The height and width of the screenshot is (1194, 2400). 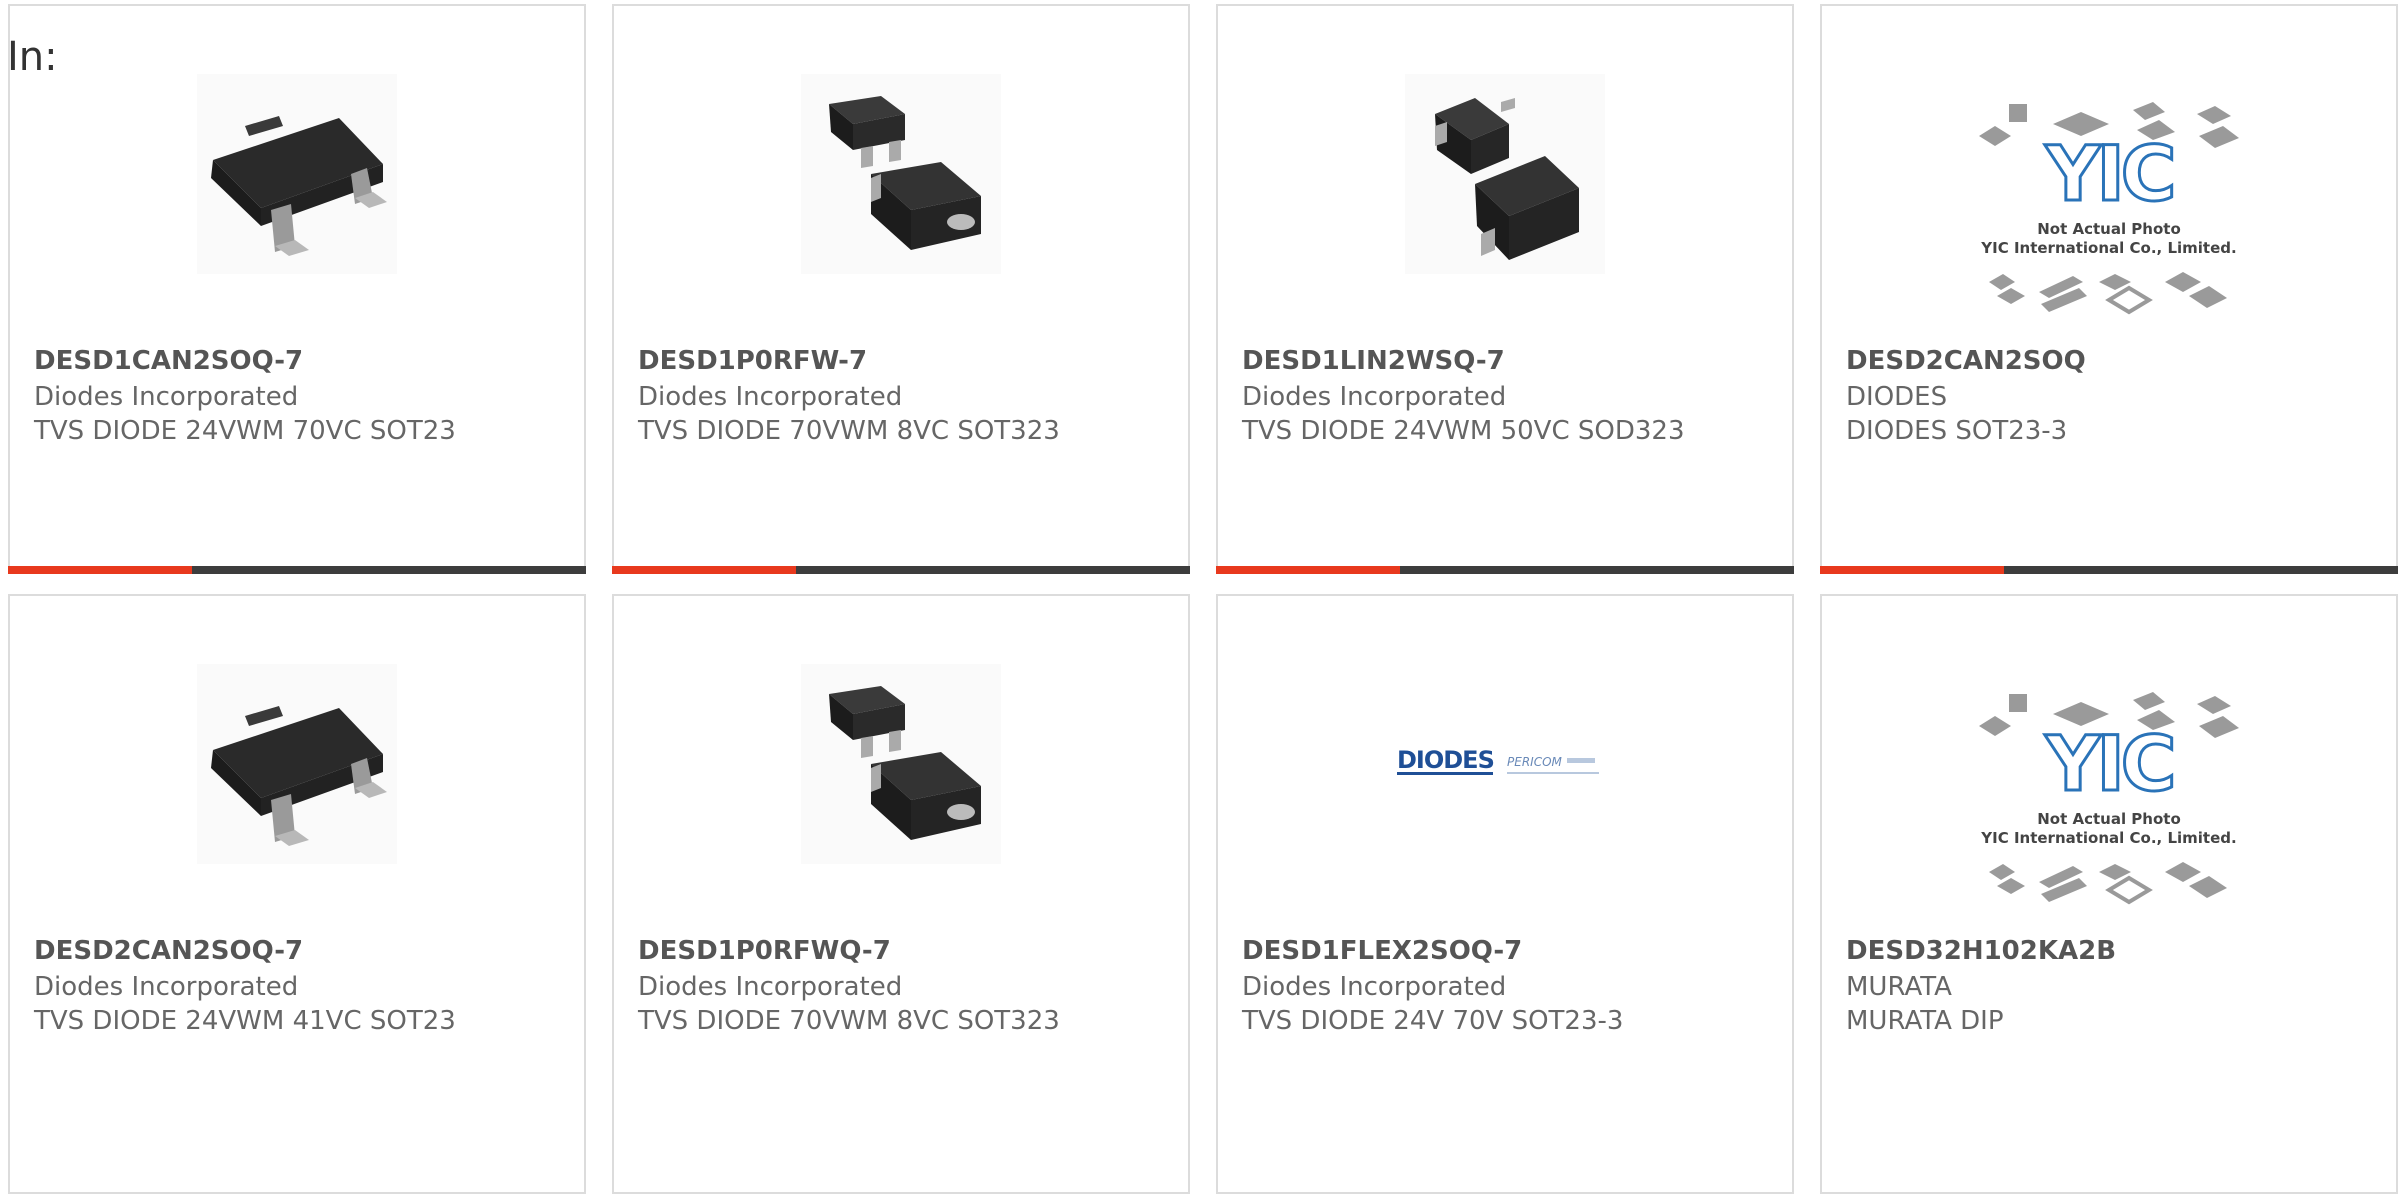 What do you see at coordinates (168, 361) in the screenshot?
I see `part-number: DESD1CAN2SOQ-7` at bounding box center [168, 361].